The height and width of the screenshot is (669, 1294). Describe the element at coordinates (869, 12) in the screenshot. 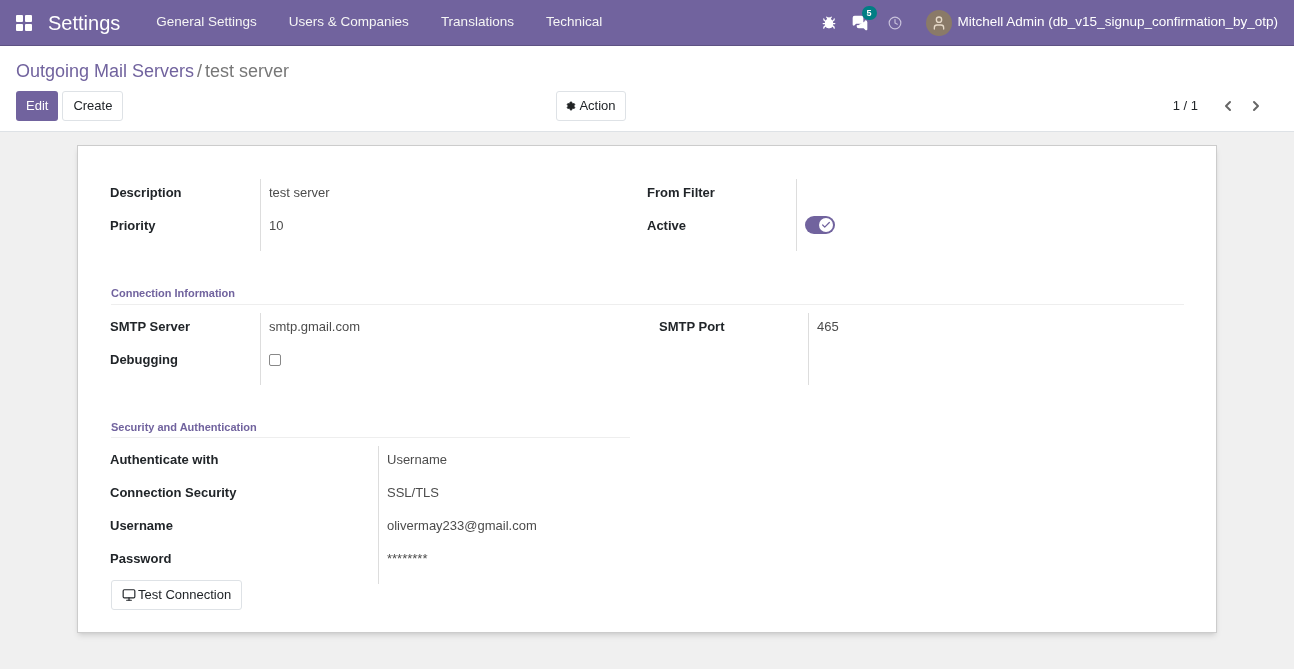

I see `message-count-badge: 5` at that location.